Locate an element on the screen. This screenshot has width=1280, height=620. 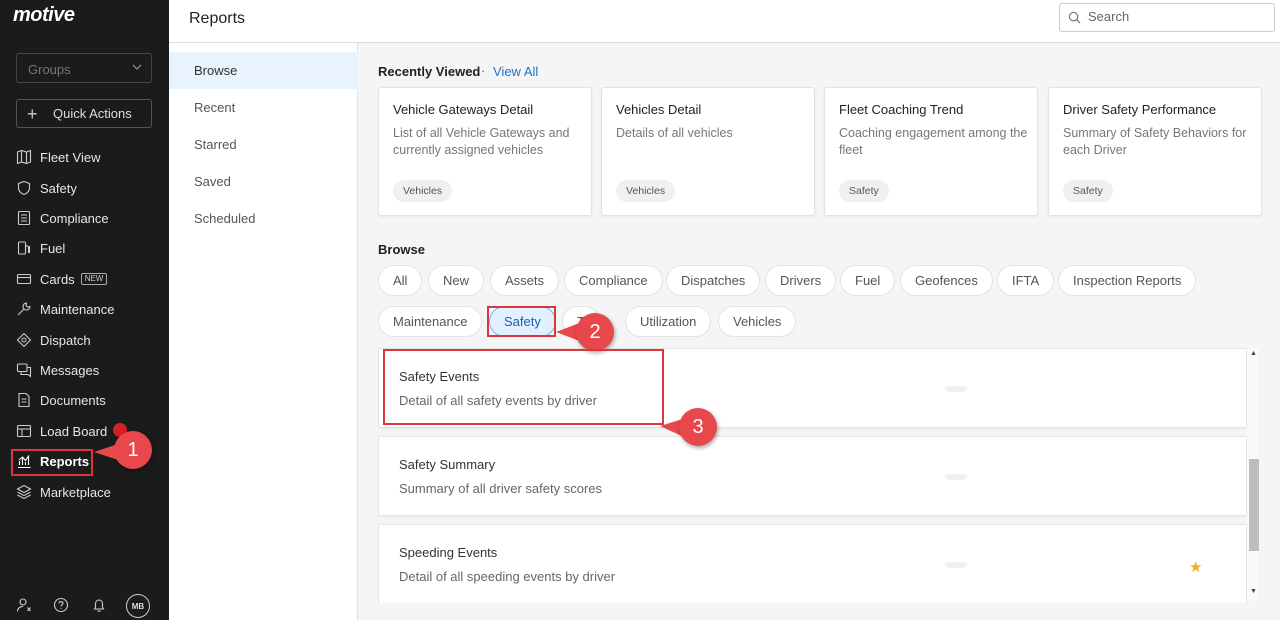
quick-actions-button: + Quick Actions is located at coordinates (84, 113).